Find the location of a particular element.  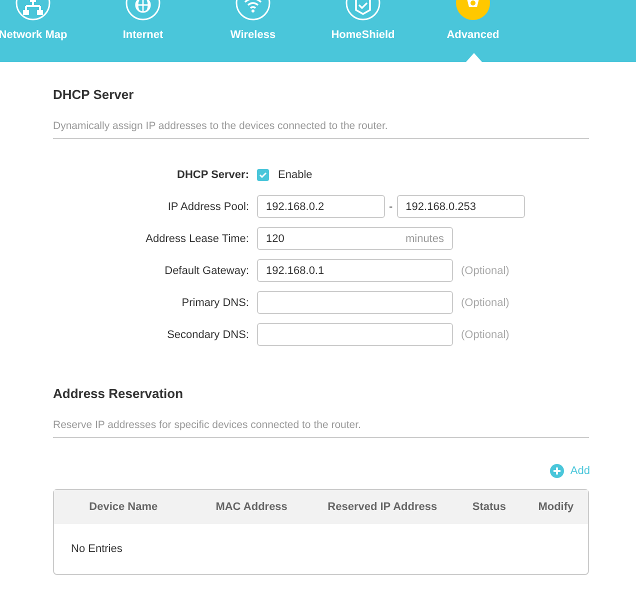

column-header: Reserved IP Address is located at coordinates (382, 507).